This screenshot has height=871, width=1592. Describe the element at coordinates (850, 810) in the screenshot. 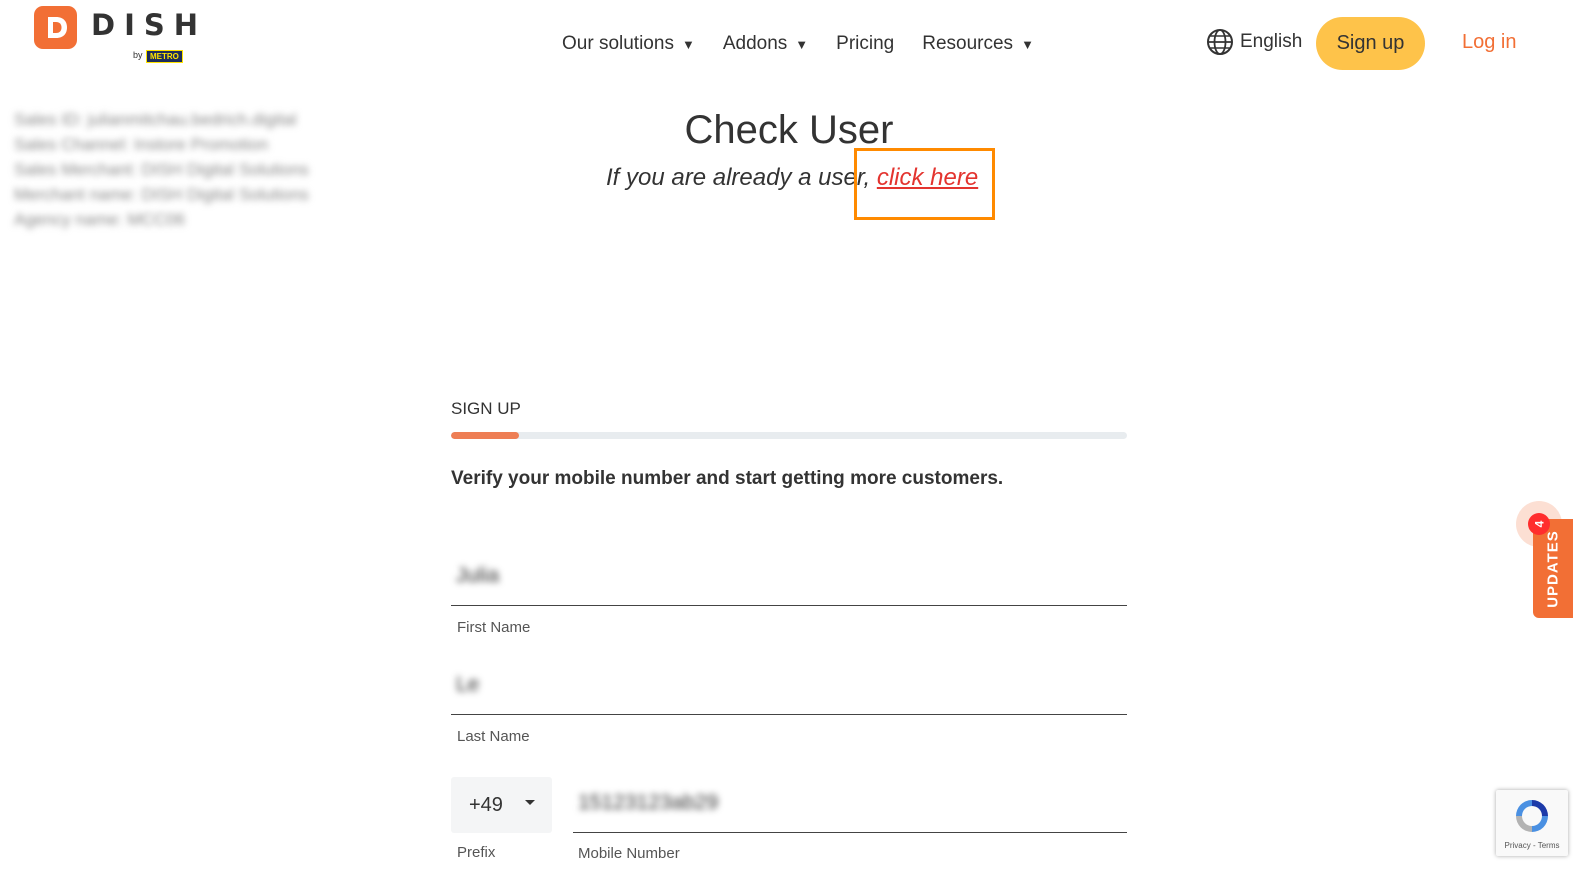

I see `mobile-number-field: 15123123ab29` at that location.